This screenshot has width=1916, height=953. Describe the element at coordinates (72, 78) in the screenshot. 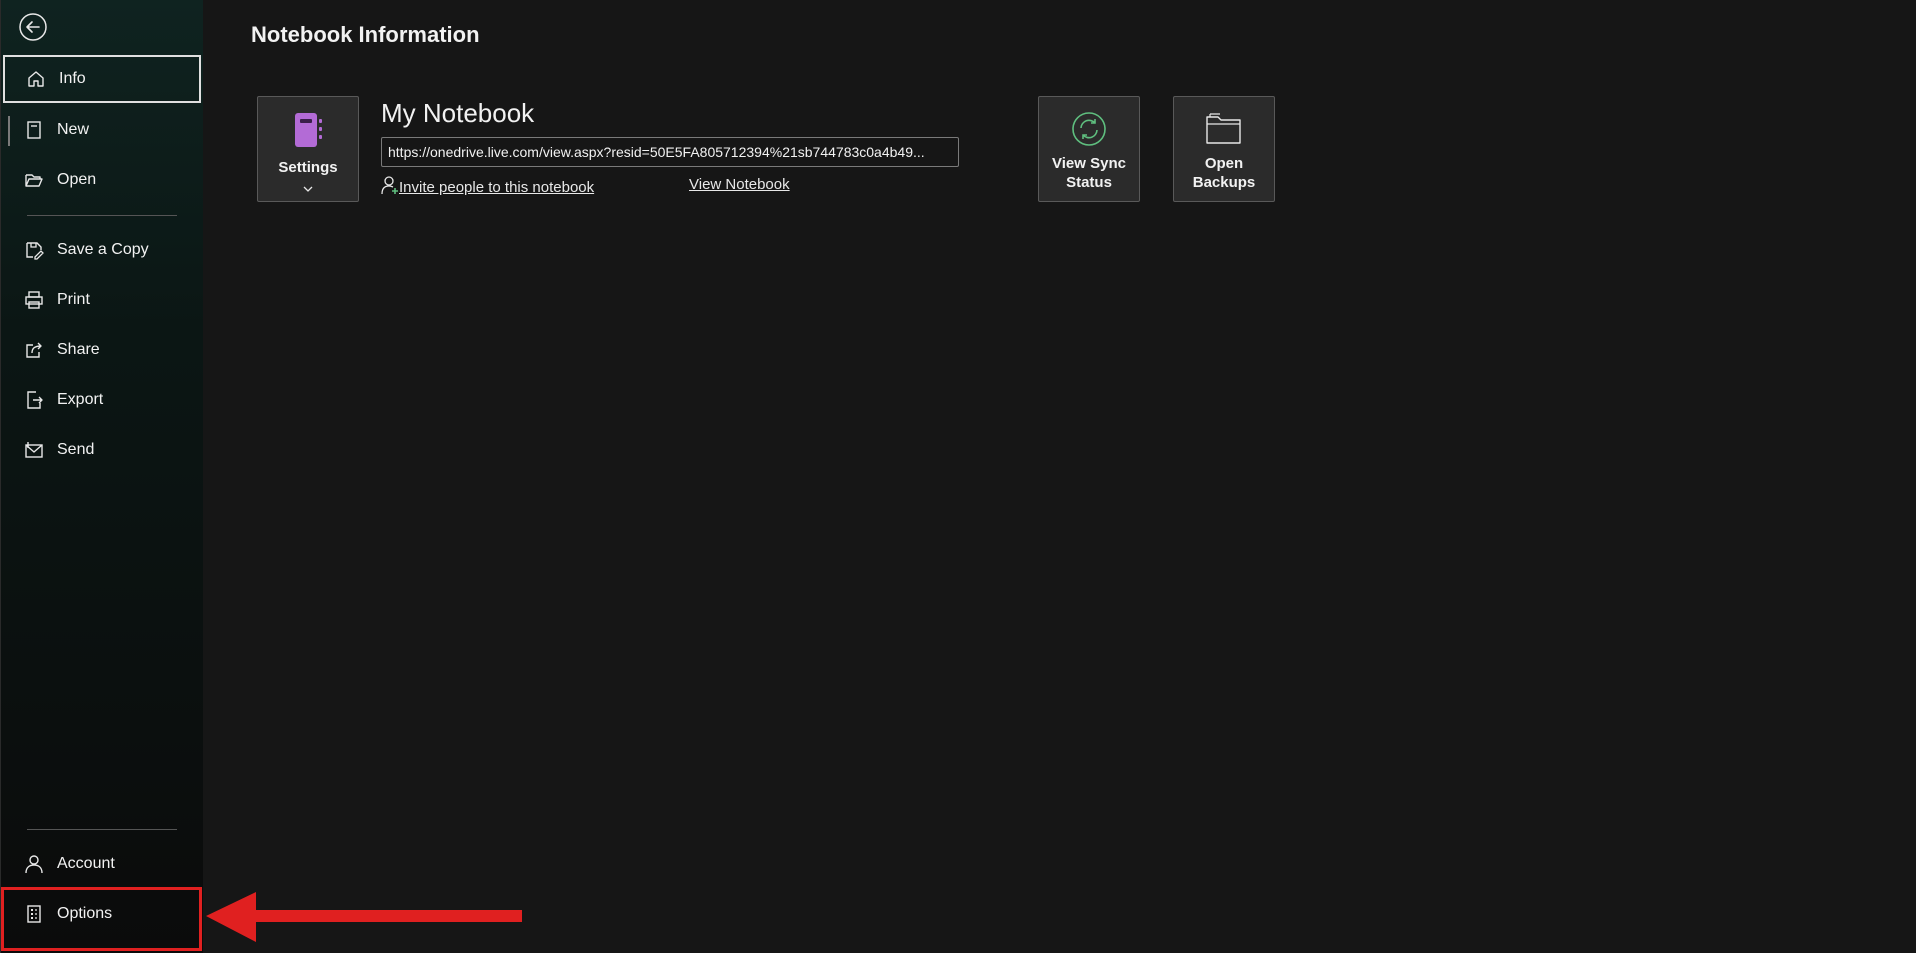

I see `sidebar-item-label: Info` at that location.